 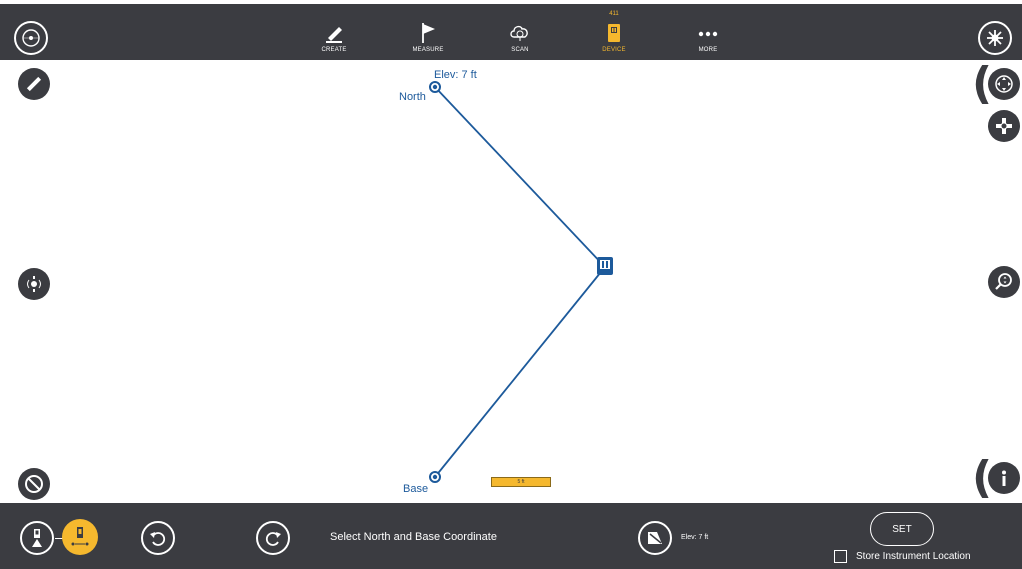 What do you see at coordinates (34, 484) in the screenshot?
I see `prohibited-icon` at bounding box center [34, 484].